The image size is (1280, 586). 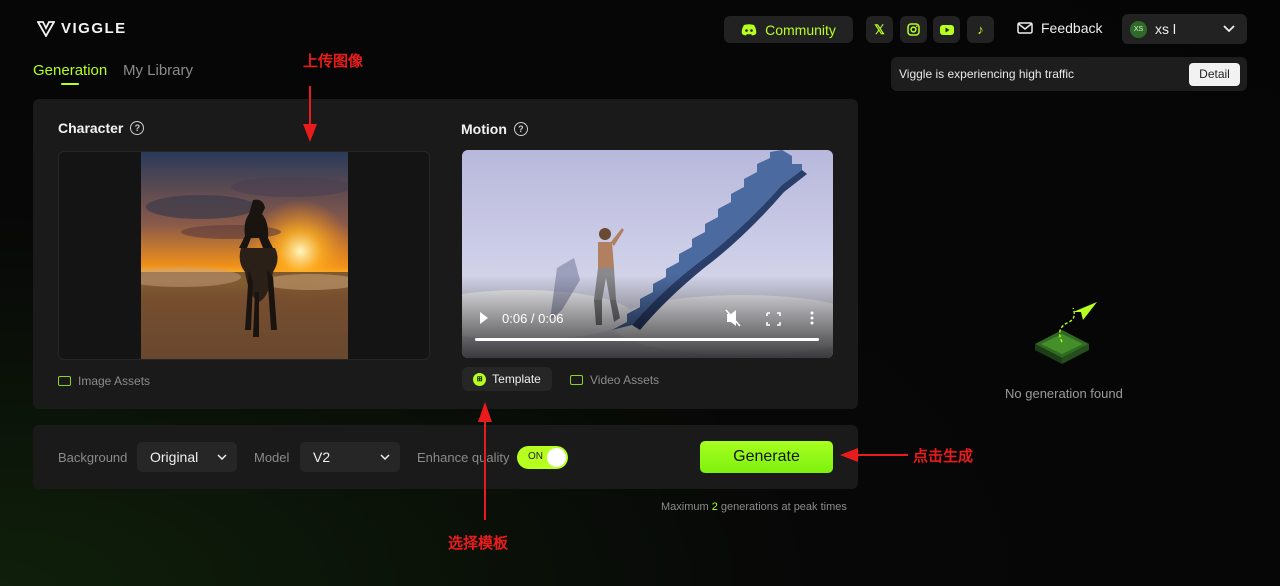 What do you see at coordinates (1064, 393) in the screenshot?
I see `no-generation-text: No generation found` at bounding box center [1064, 393].